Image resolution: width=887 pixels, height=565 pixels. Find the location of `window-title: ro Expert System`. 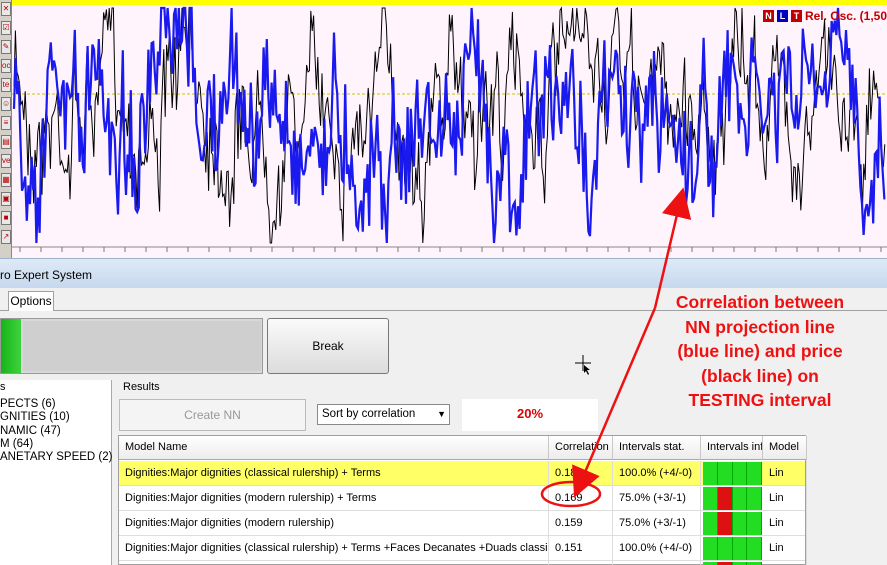

window-title: ro Expert System is located at coordinates (46, 275).